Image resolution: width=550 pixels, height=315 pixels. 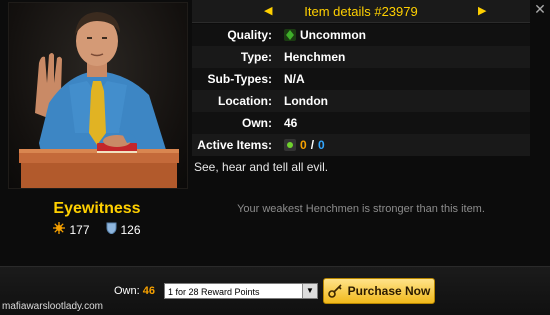 I want to click on defense-icon, so click(x=111, y=229).